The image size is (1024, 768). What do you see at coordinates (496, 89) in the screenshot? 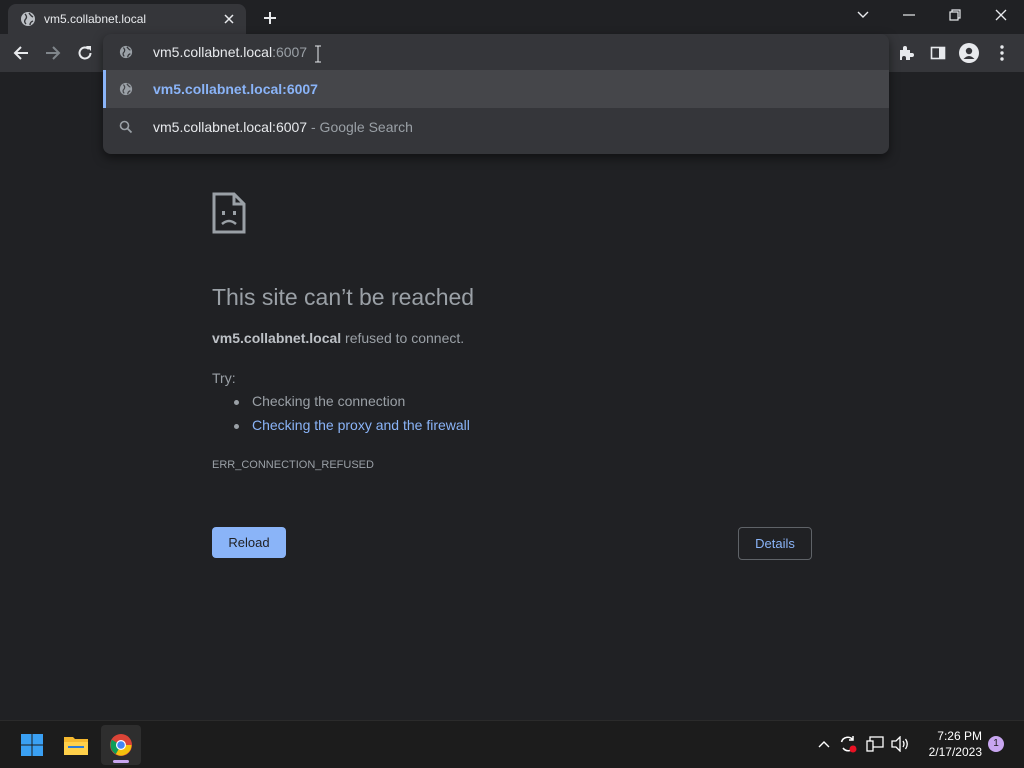
I see `suggestion-url: vm5.collabnet.local:6007` at bounding box center [496, 89].